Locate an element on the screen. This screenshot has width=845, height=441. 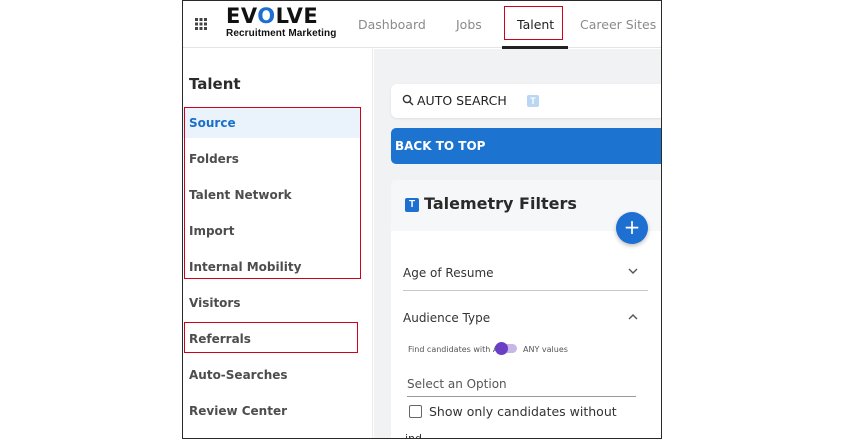
nav-jobs: Jobs is located at coordinates (469, 24).